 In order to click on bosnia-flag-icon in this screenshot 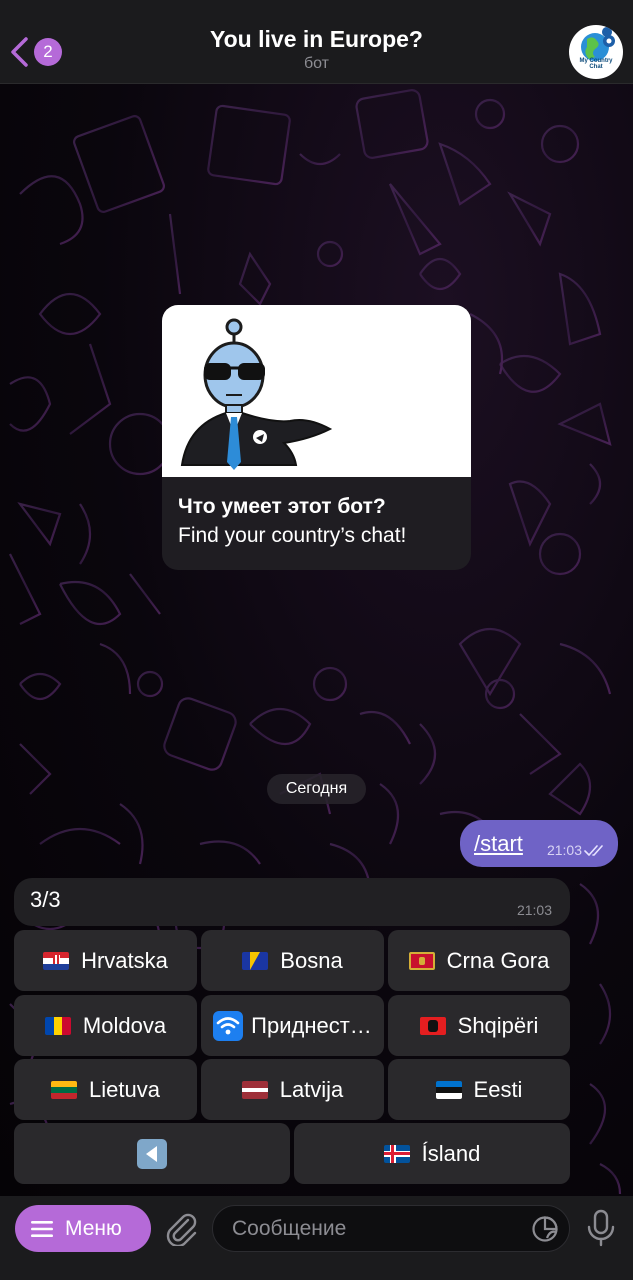, I will do `click(255, 960)`.